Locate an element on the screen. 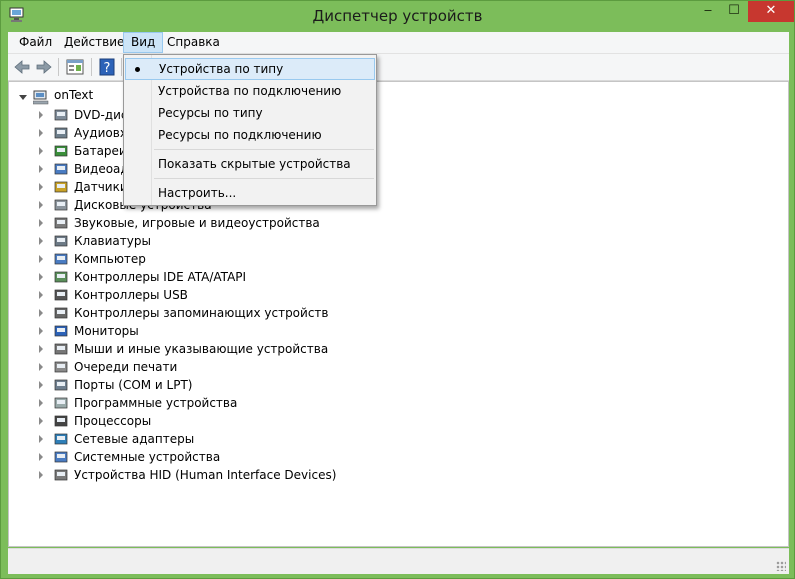 The width and height of the screenshot is (795, 579). tree-node-label: Клавиатуры is located at coordinates (112, 241).